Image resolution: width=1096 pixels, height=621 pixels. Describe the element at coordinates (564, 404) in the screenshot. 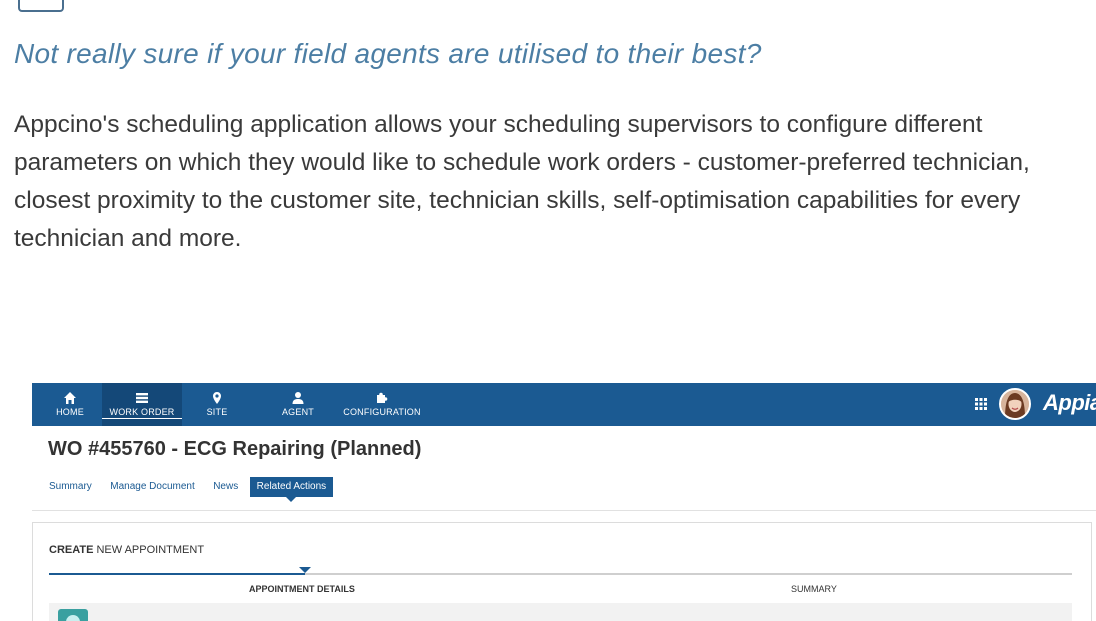

I see `top-navigation-bar: HOME WORK ORDER SITE AGENT CONFIGURATION` at that location.